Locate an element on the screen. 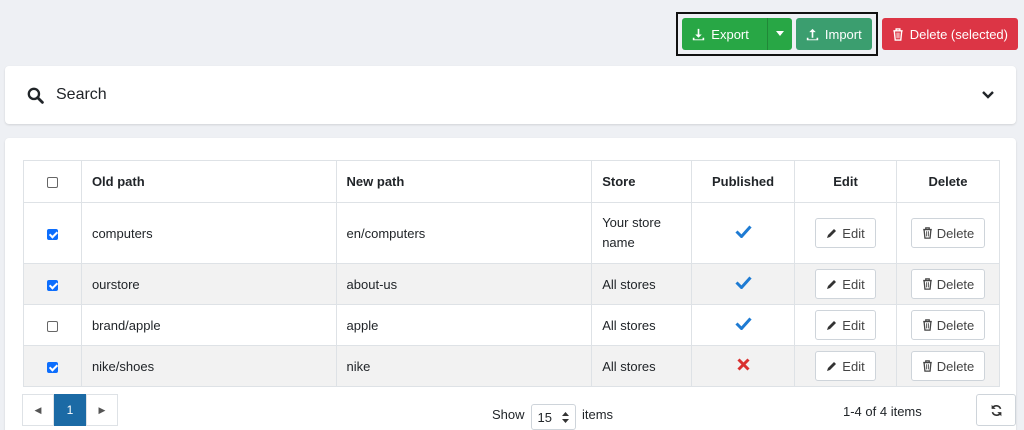 Image resolution: width=1024 pixels, height=430 pixels. upload-icon is located at coordinates (812, 34).